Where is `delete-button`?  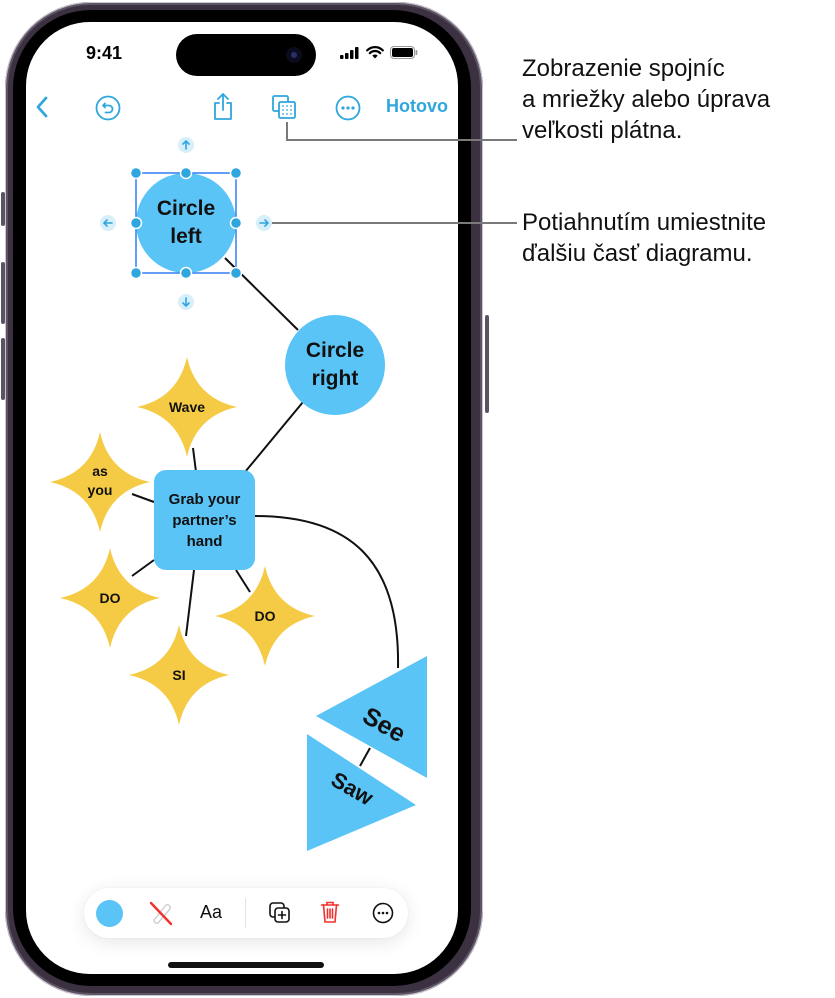
delete-button is located at coordinates (330, 912).